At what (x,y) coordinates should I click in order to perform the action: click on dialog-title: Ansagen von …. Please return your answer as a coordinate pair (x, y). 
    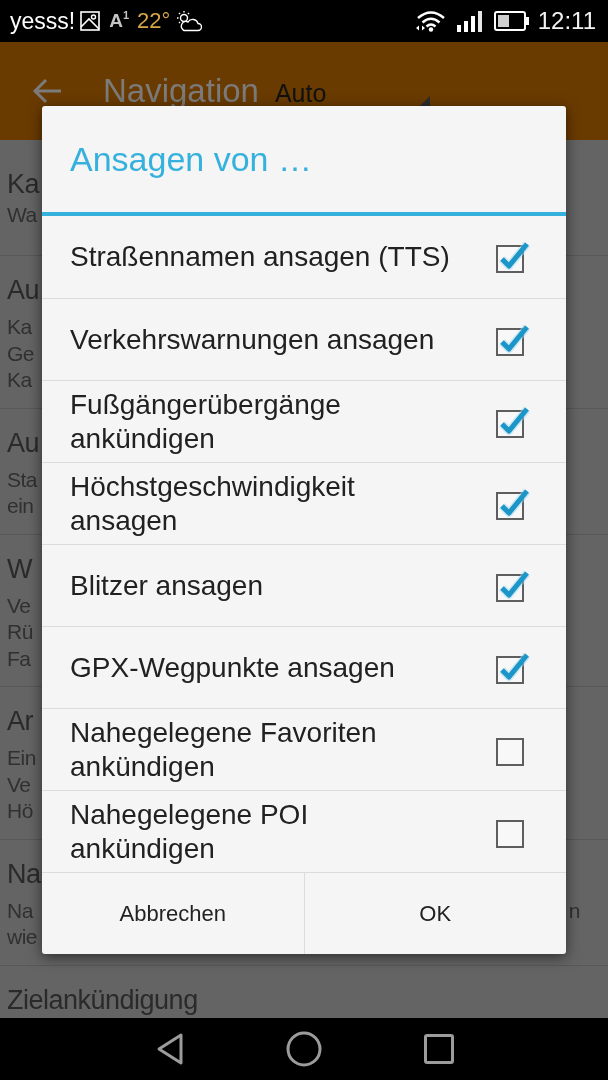
    Looking at the image, I should click on (191, 159).